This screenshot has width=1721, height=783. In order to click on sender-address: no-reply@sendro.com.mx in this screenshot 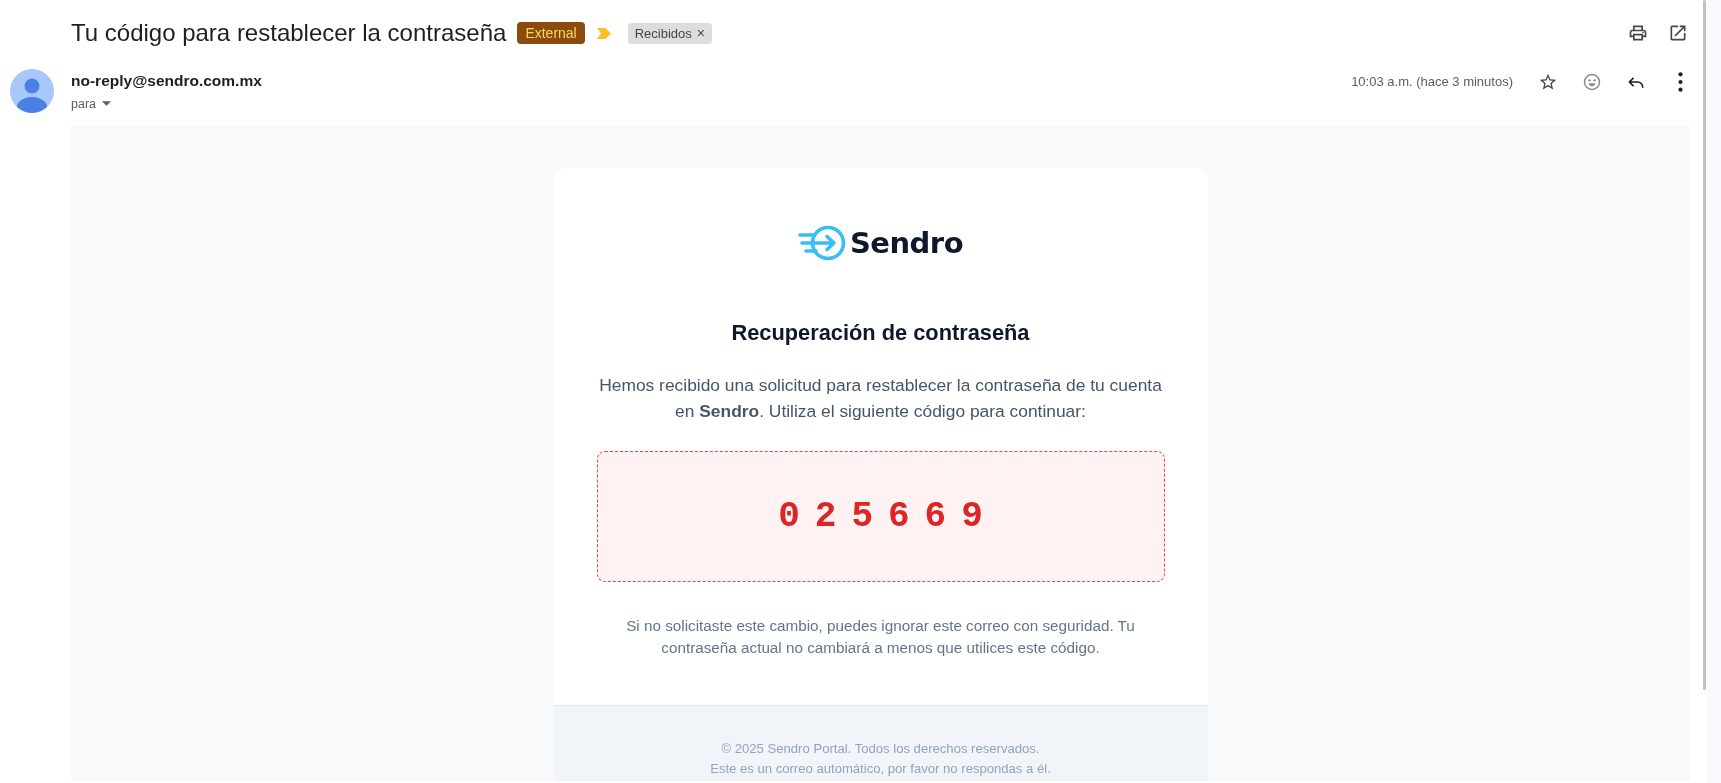, I will do `click(166, 80)`.